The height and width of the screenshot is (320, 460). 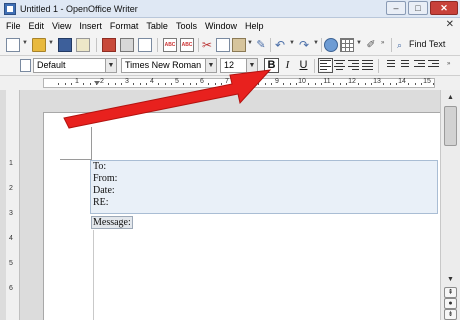 What do you see at coordinates (221, 26) in the screenshot?
I see `menu-window: Window` at bounding box center [221, 26].